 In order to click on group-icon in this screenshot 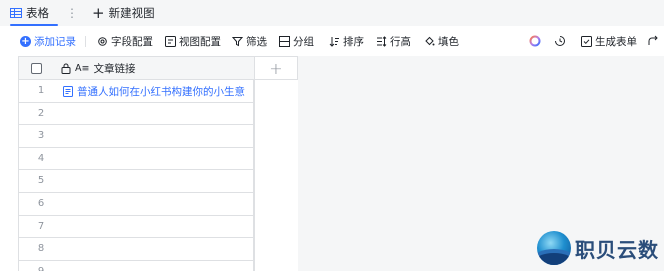, I will do `click(284, 41)`.